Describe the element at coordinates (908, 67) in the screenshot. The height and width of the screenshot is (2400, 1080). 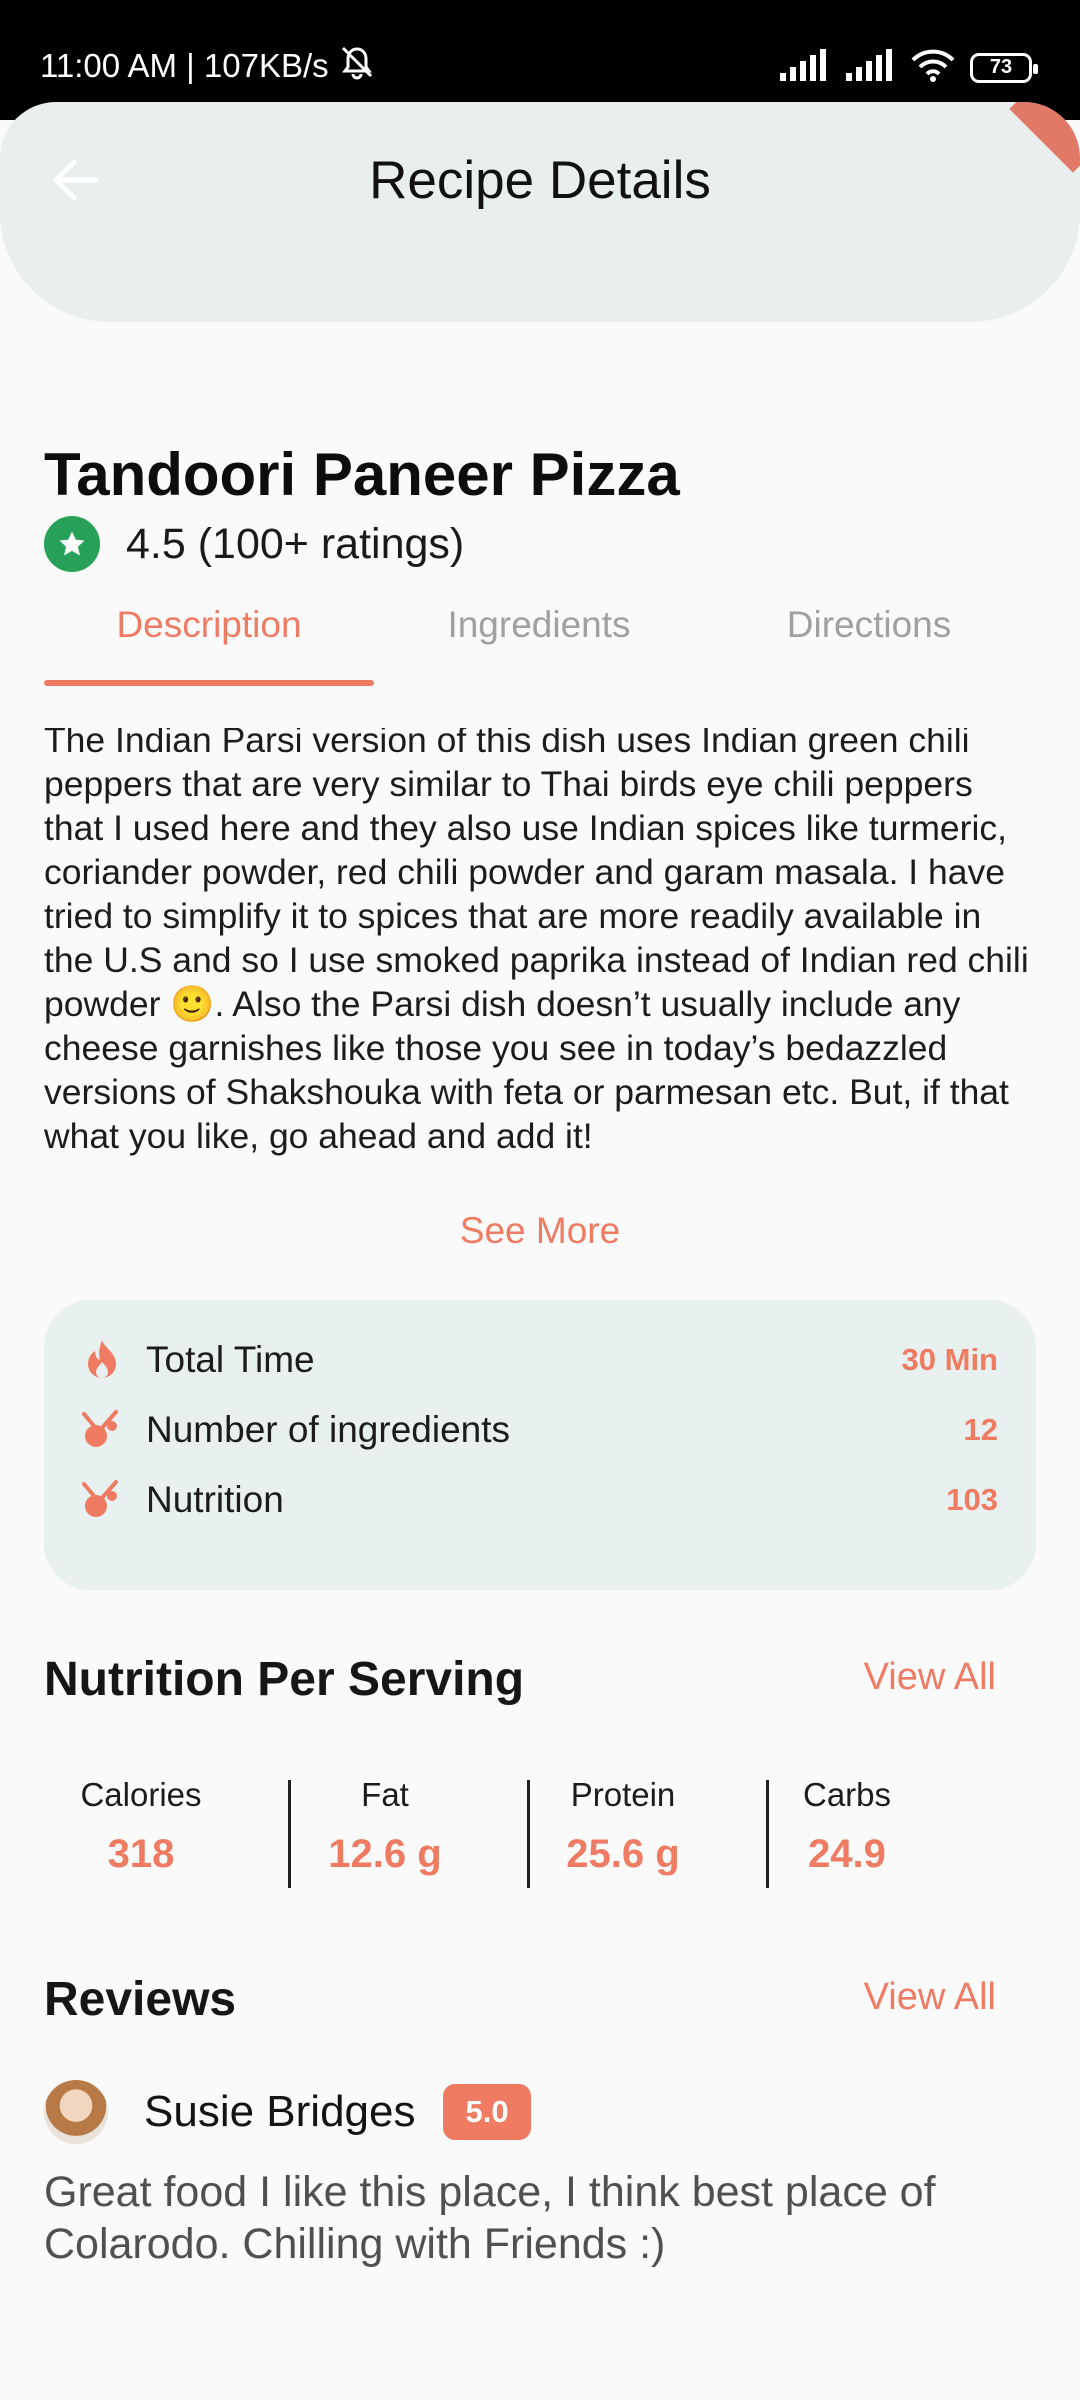
I see `status-right: 73` at that location.